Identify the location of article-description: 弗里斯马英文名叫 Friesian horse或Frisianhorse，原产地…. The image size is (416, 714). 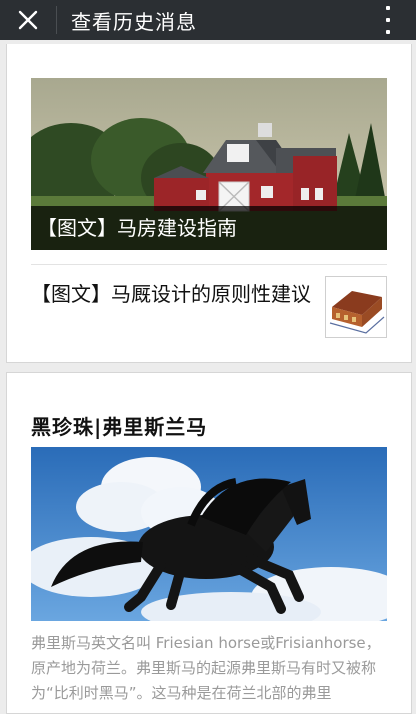
(206, 668).